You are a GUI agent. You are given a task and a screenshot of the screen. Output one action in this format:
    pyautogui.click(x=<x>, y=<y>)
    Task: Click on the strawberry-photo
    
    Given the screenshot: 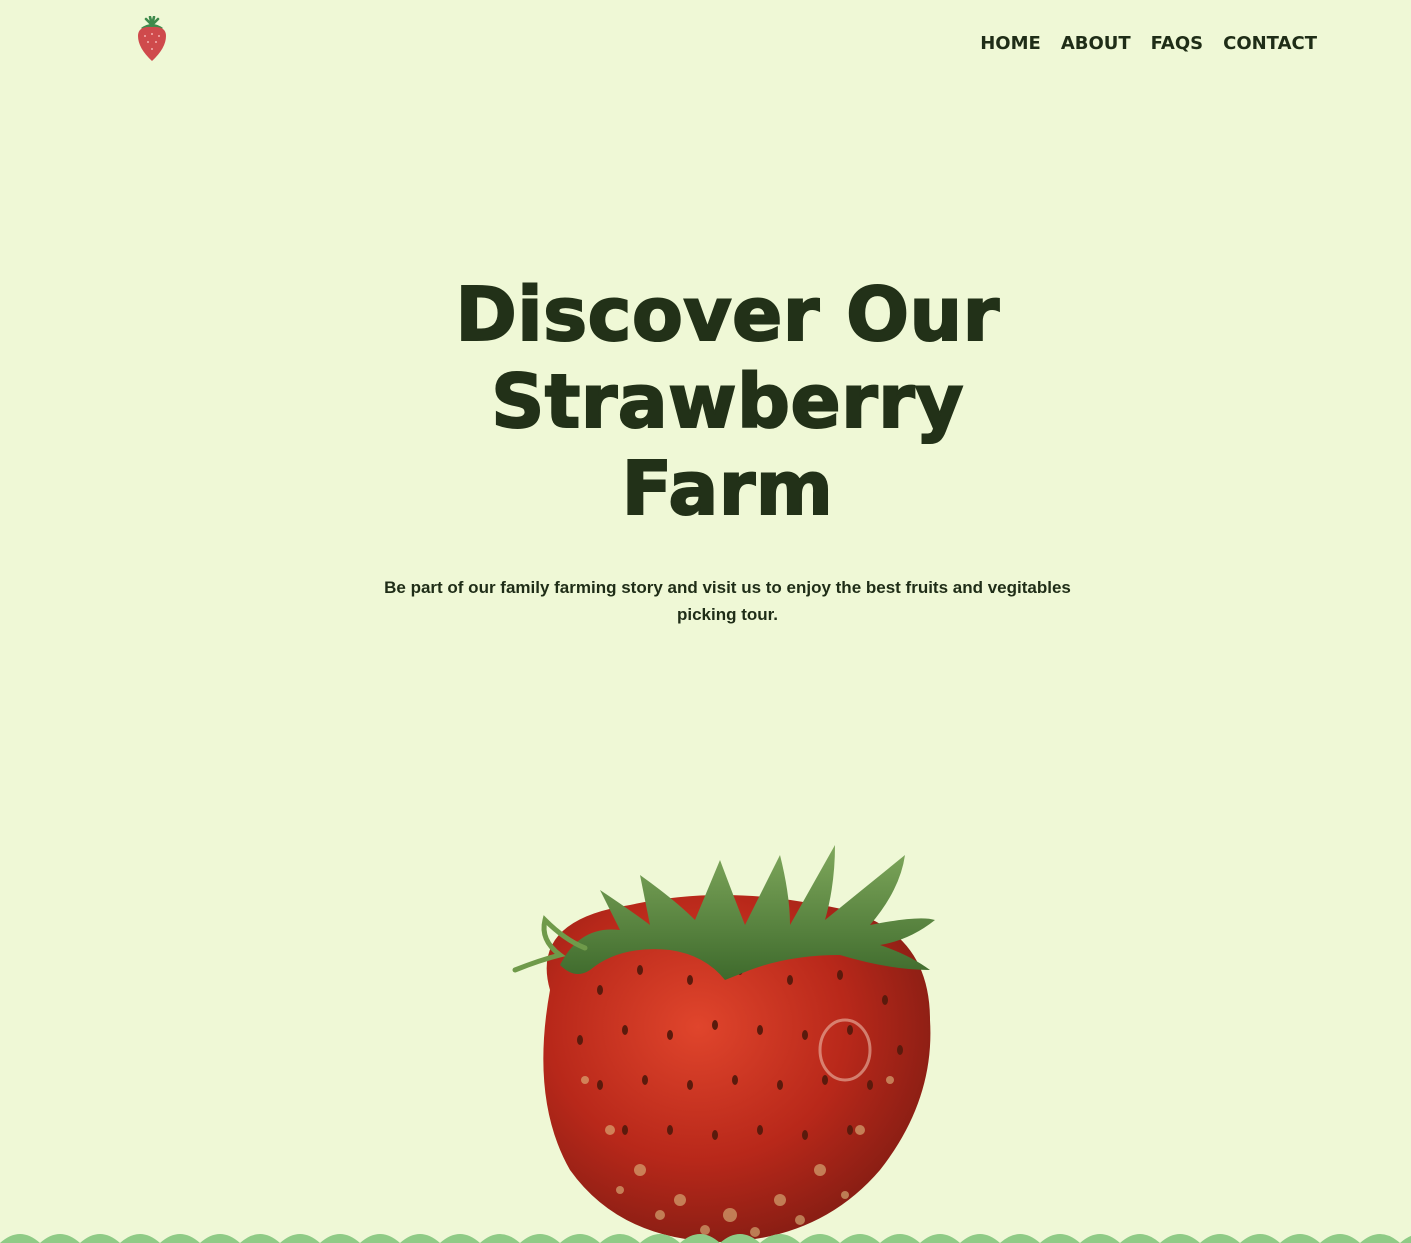 What is the action you would take?
    pyautogui.click(x=723, y=1043)
    